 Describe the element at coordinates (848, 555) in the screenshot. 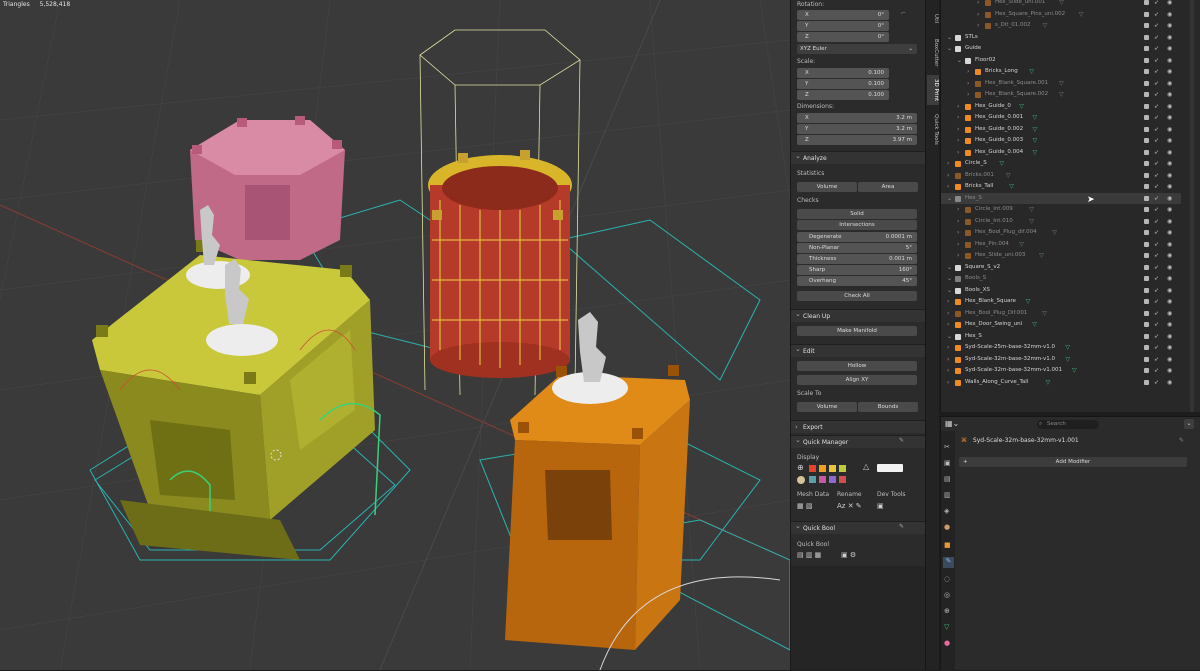

I see `bool-settings-icons: ▣ ⚙` at that location.